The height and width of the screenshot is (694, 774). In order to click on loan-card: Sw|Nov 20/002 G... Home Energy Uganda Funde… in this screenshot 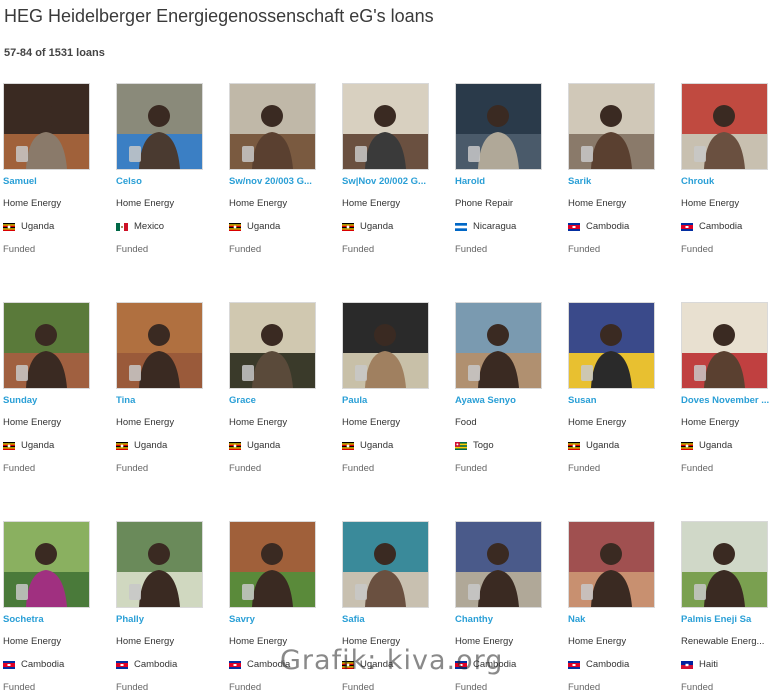, I will do `click(392, 169)`.